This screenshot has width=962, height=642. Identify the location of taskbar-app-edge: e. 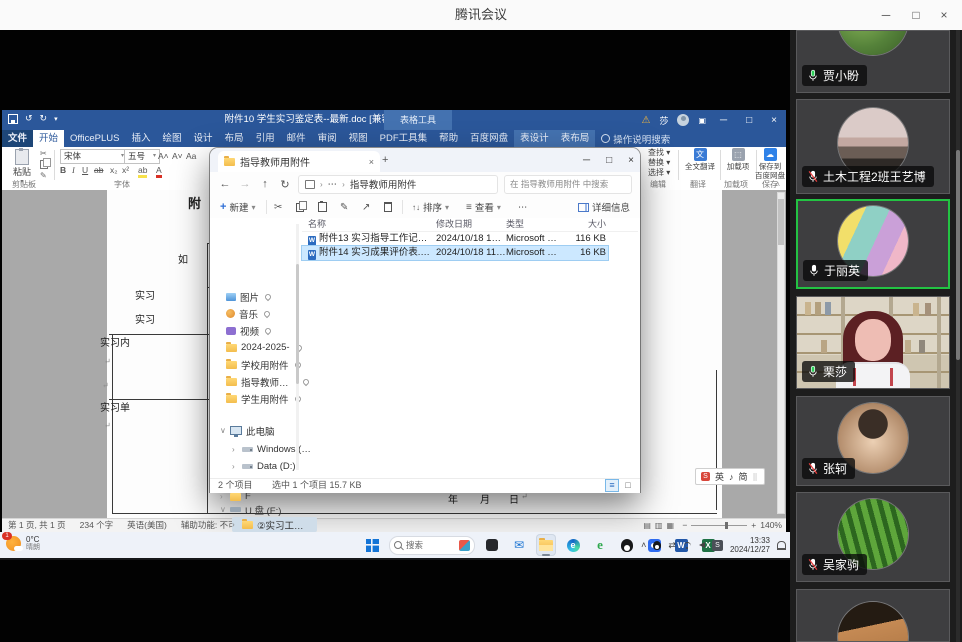
(573, 545).